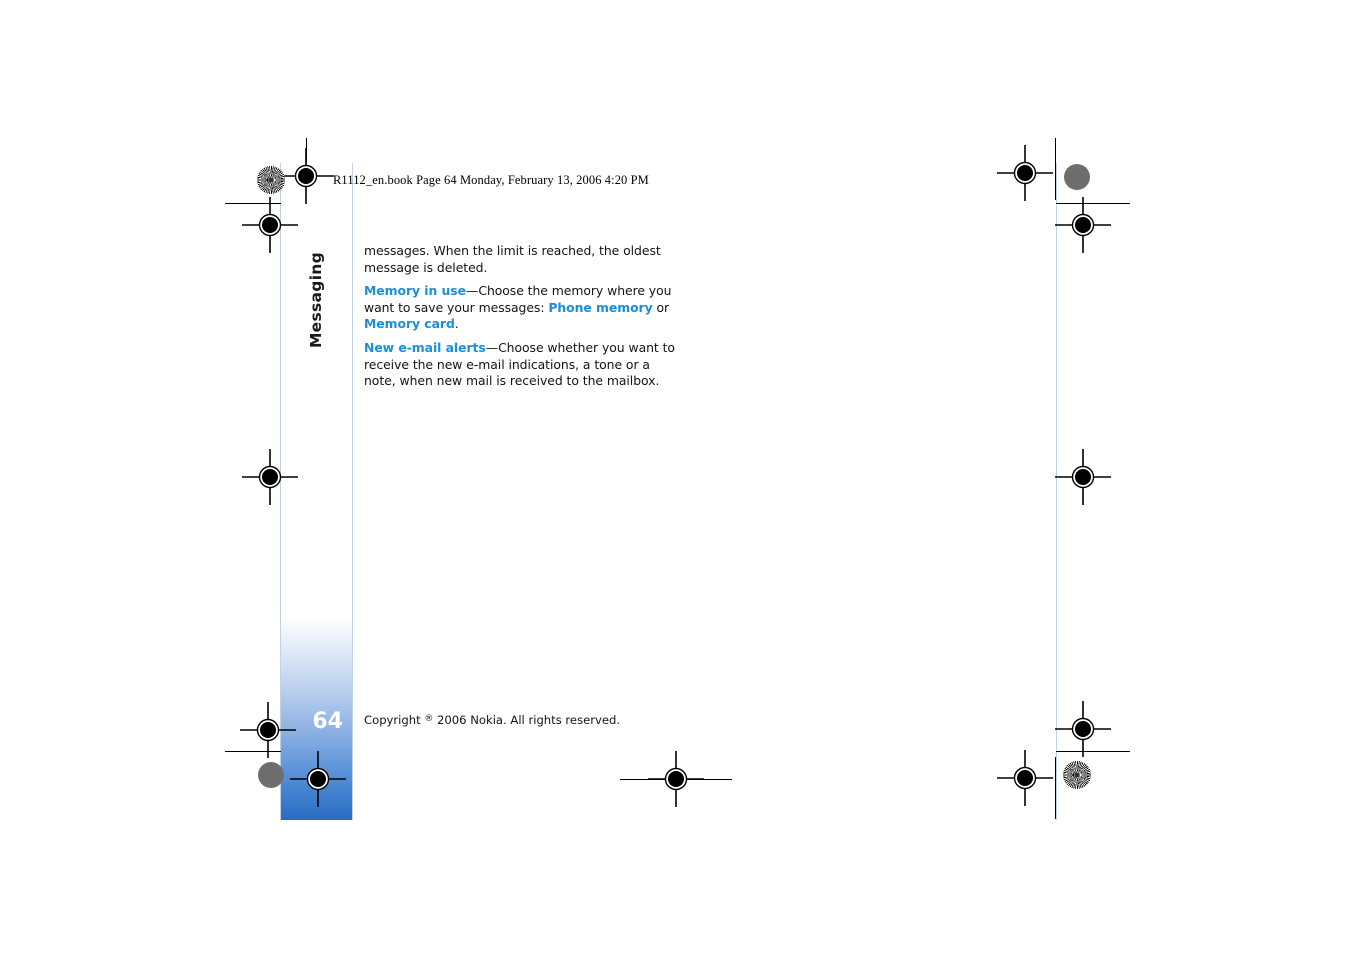 This screenshot has width=1351, height=954. I want to click on crop-rule-right-horizontal-top, so click(1093, 203).